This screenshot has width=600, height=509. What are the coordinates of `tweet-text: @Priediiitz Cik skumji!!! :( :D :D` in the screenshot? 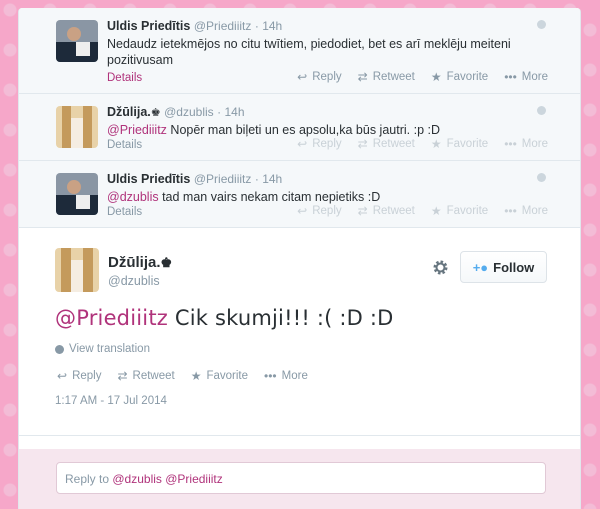 It's located at (224, 318).